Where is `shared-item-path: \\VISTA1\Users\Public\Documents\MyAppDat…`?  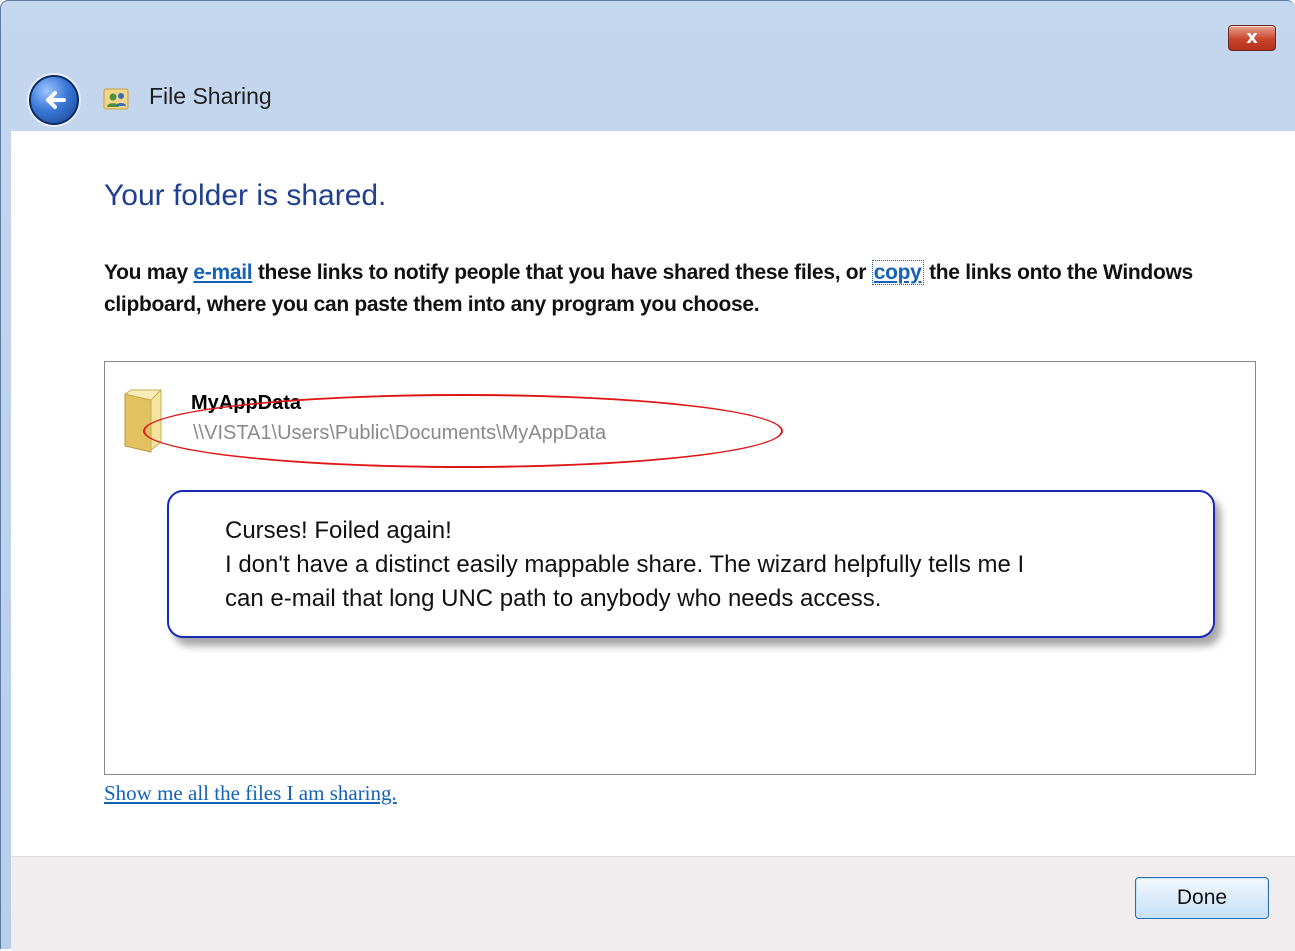
shared-item-path: \\VISTA1\Users\Public\Documents\MyAppDat… is located at coordinates (400, 433).